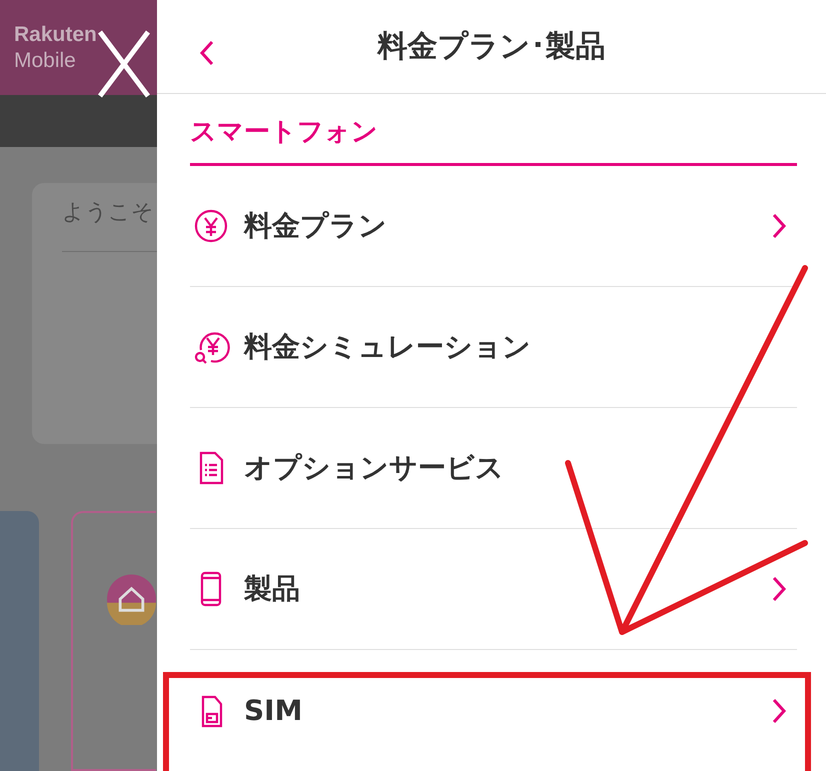 The height and width of the screenshot is (771, 826). Describe the element at coordinates (493, 589) in the screenshot. I see `menu-item: 製品` at that location.